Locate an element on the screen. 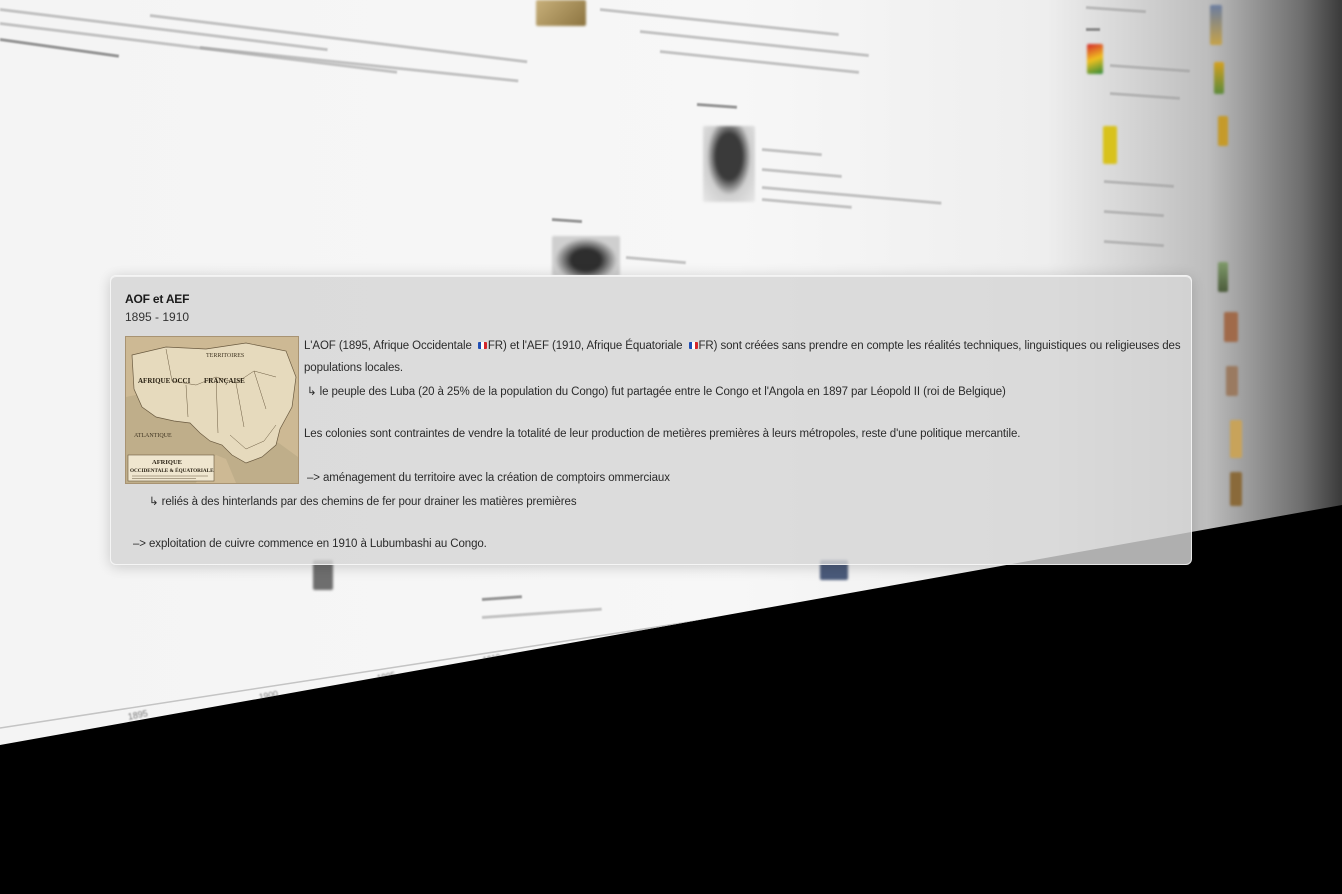  map-label: AFRIQUE OCCI is located at coordinates (164, 381).